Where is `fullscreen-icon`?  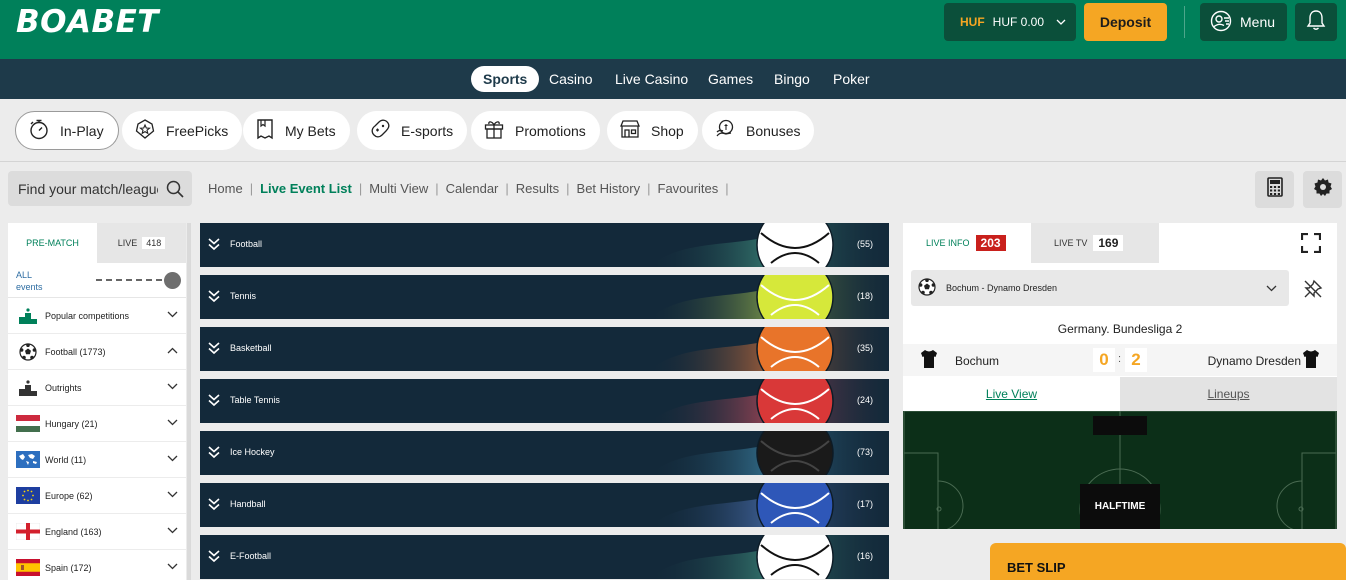 fullscreen-icon is located at coordinates (1311, 245).